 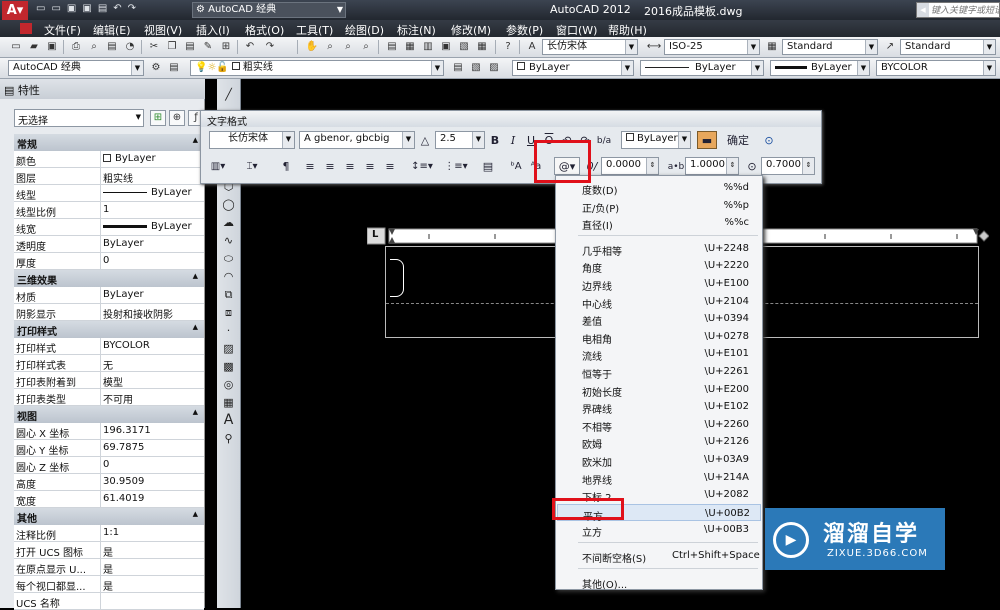 What do you see at coordinates (738, 140) in the screenshot?
I see `ok-button: 确定` at bounding box center [738, 140].